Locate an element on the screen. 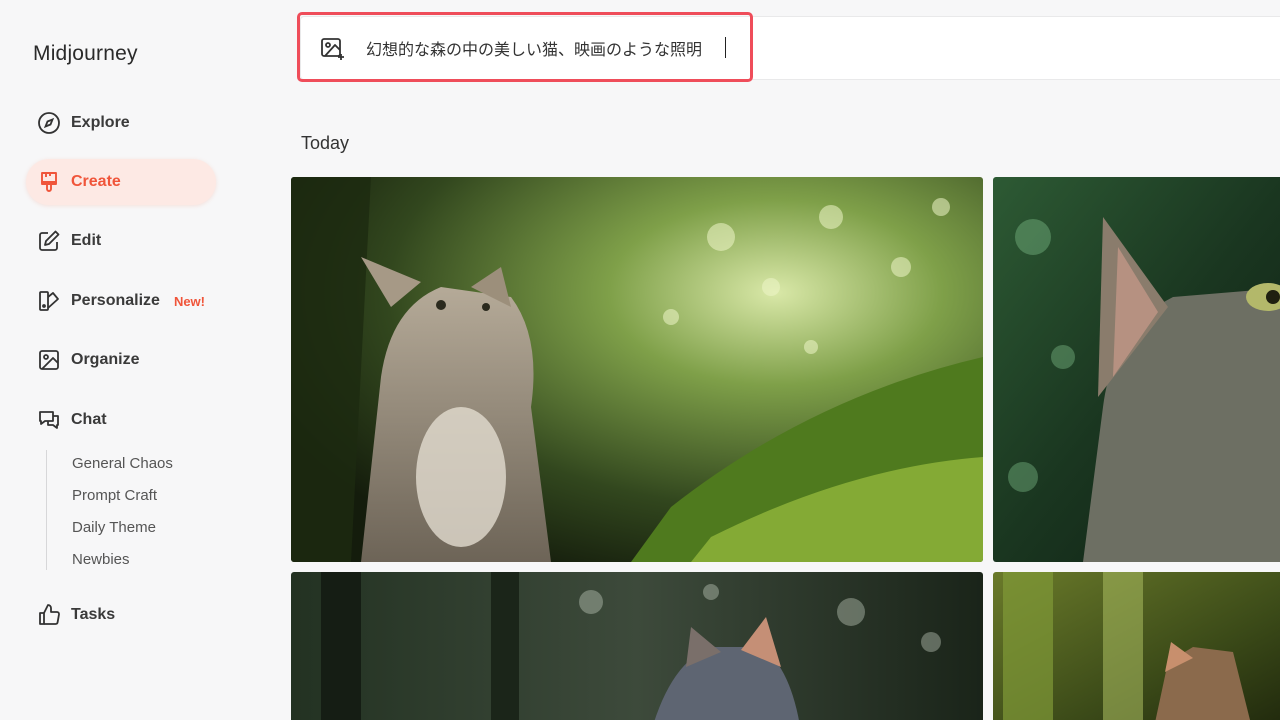 The width and height of the screenshot is (1280, 720). nav-personalize: Personalize New! is located at coordinates (121, 301).